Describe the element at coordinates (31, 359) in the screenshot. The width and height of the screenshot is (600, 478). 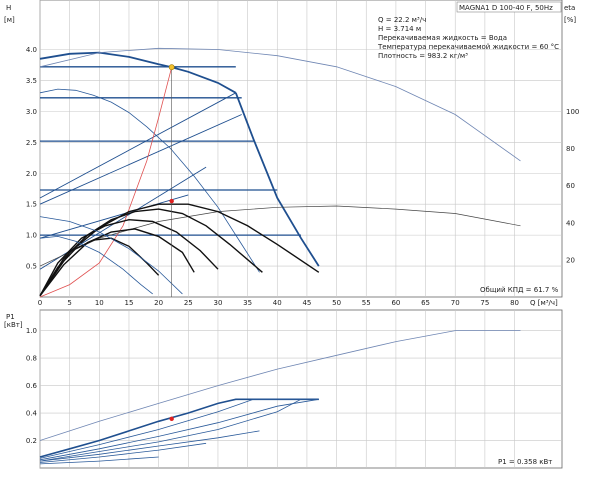
I see `y-tick-label-power: 0.8` at that location.